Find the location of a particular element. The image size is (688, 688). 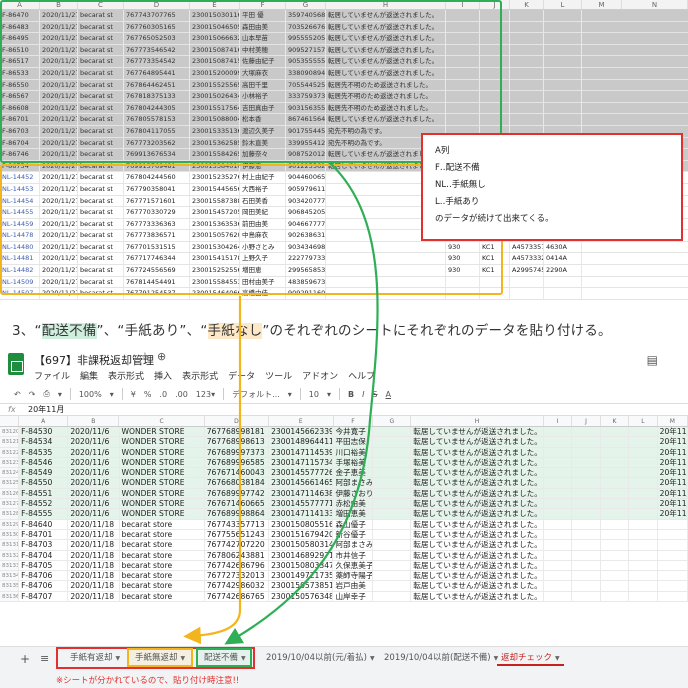

chevron-down-icon: ▼ is located at coordinates (557, 658).